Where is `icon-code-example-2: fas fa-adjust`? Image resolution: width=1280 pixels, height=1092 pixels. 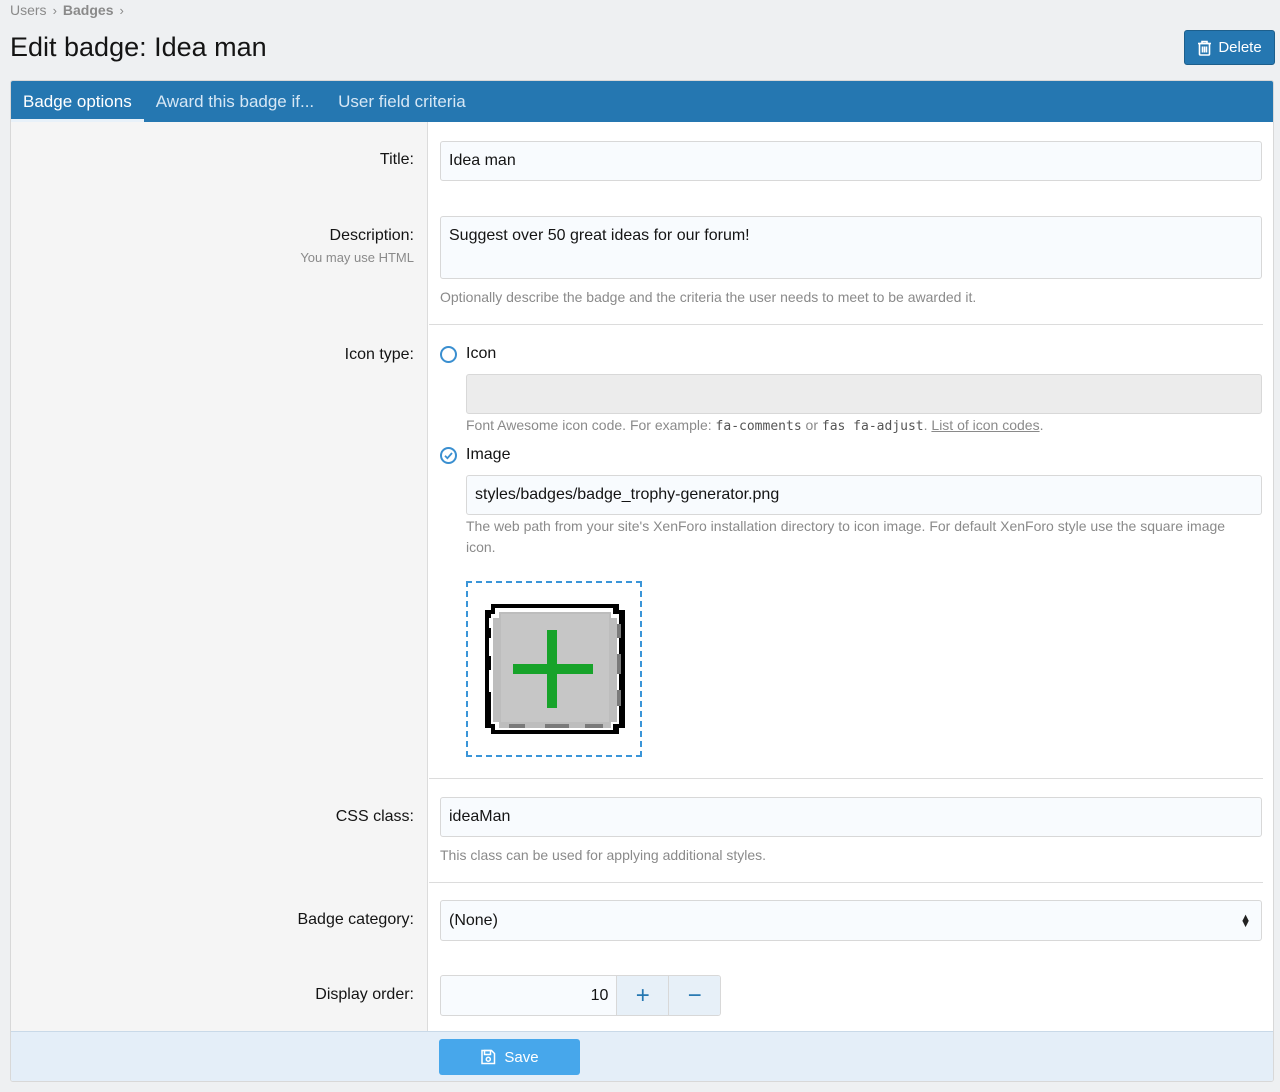 icon-code-example-2: fas fa-adjust is located at coordinates (872, 426).